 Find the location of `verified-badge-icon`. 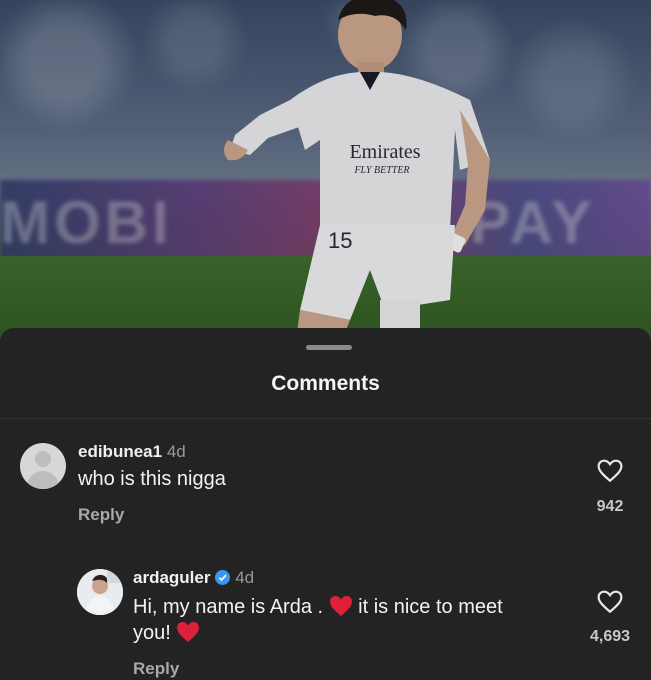

verified-badge-icon is located at coordinates (223, 577).